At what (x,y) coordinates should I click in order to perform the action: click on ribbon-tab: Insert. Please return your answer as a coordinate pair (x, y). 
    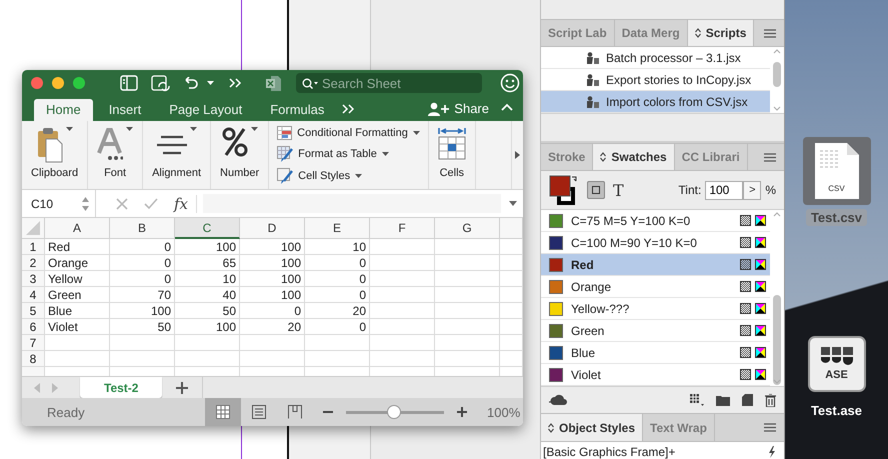
    Looking at the image, I should click on (125, 109).